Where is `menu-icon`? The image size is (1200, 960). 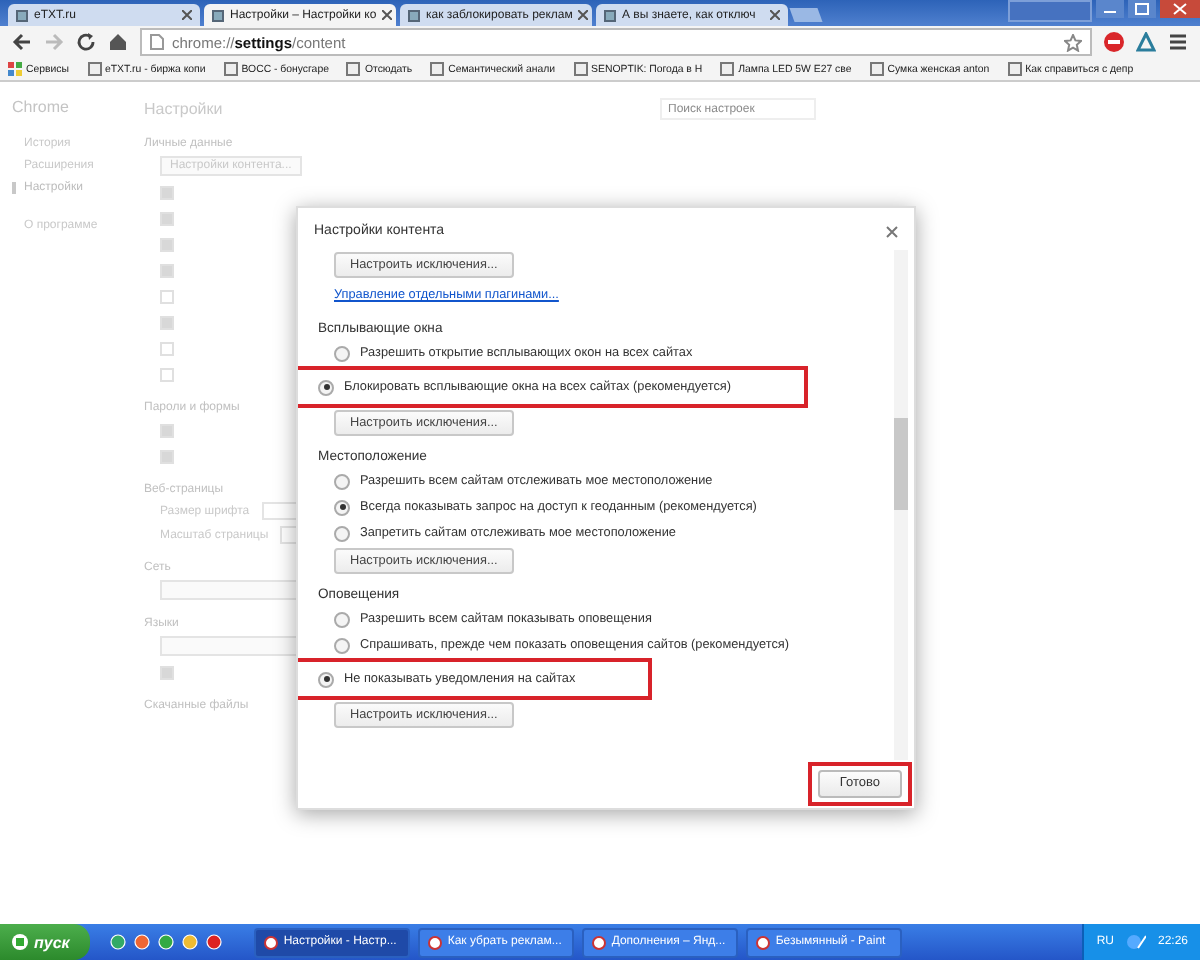
menu-icon is located at coordinates (1178, 42).